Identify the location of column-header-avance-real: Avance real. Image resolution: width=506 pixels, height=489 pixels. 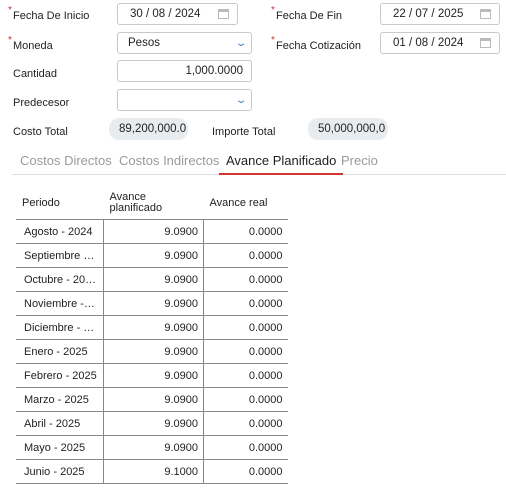
(245, 203).